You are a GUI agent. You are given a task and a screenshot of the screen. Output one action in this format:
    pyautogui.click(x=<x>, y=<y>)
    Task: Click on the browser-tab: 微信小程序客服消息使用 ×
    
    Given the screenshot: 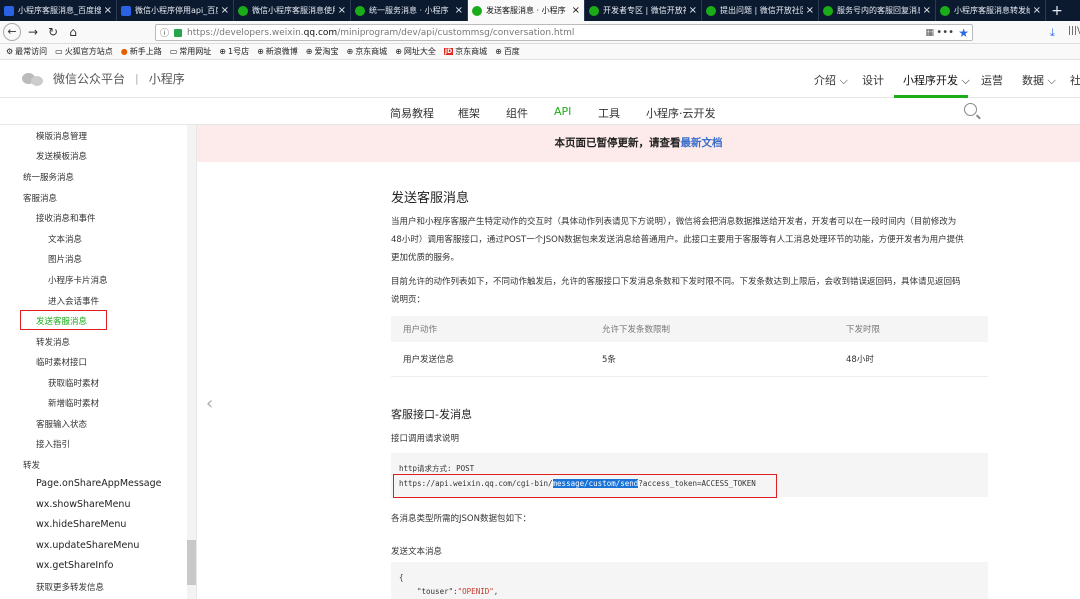 What is the action you would take?
    pyautogui.click(x=292, y=10)
    